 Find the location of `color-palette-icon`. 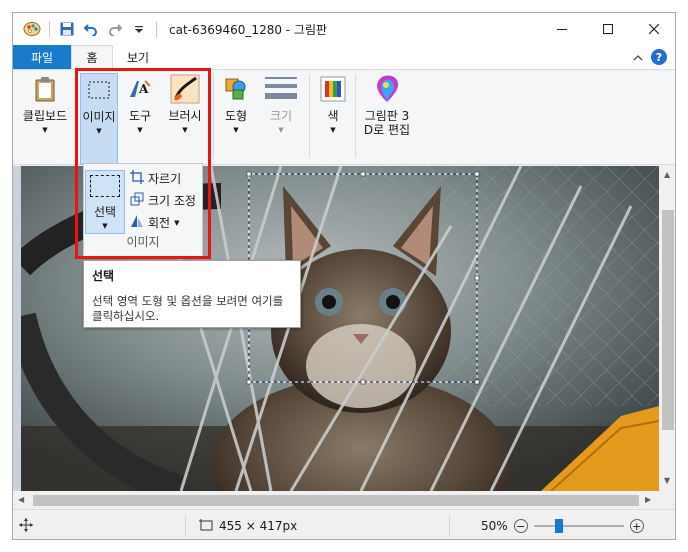

color-palette-icon is located at coordinates (333, 89).